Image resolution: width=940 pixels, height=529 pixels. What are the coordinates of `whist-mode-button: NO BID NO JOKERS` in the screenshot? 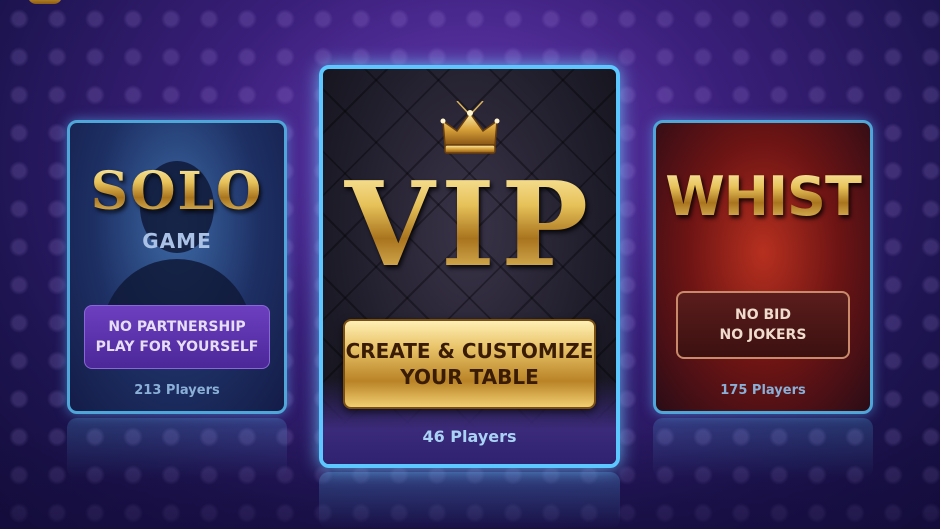 It's located at (763, 325).